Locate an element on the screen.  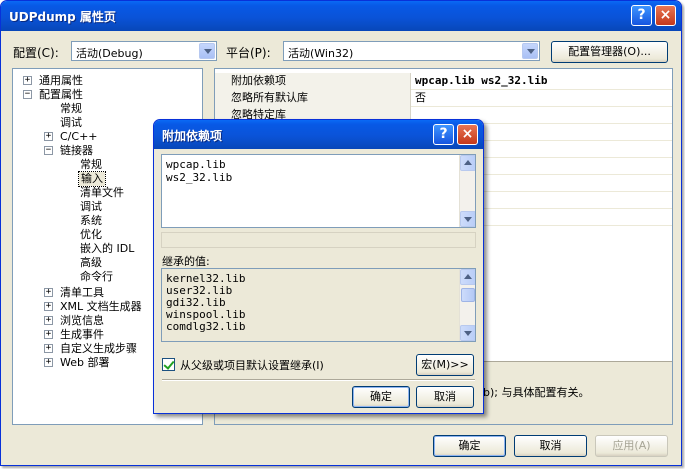
config-select: 活动(Debug) is located at coordinates (144, 51).